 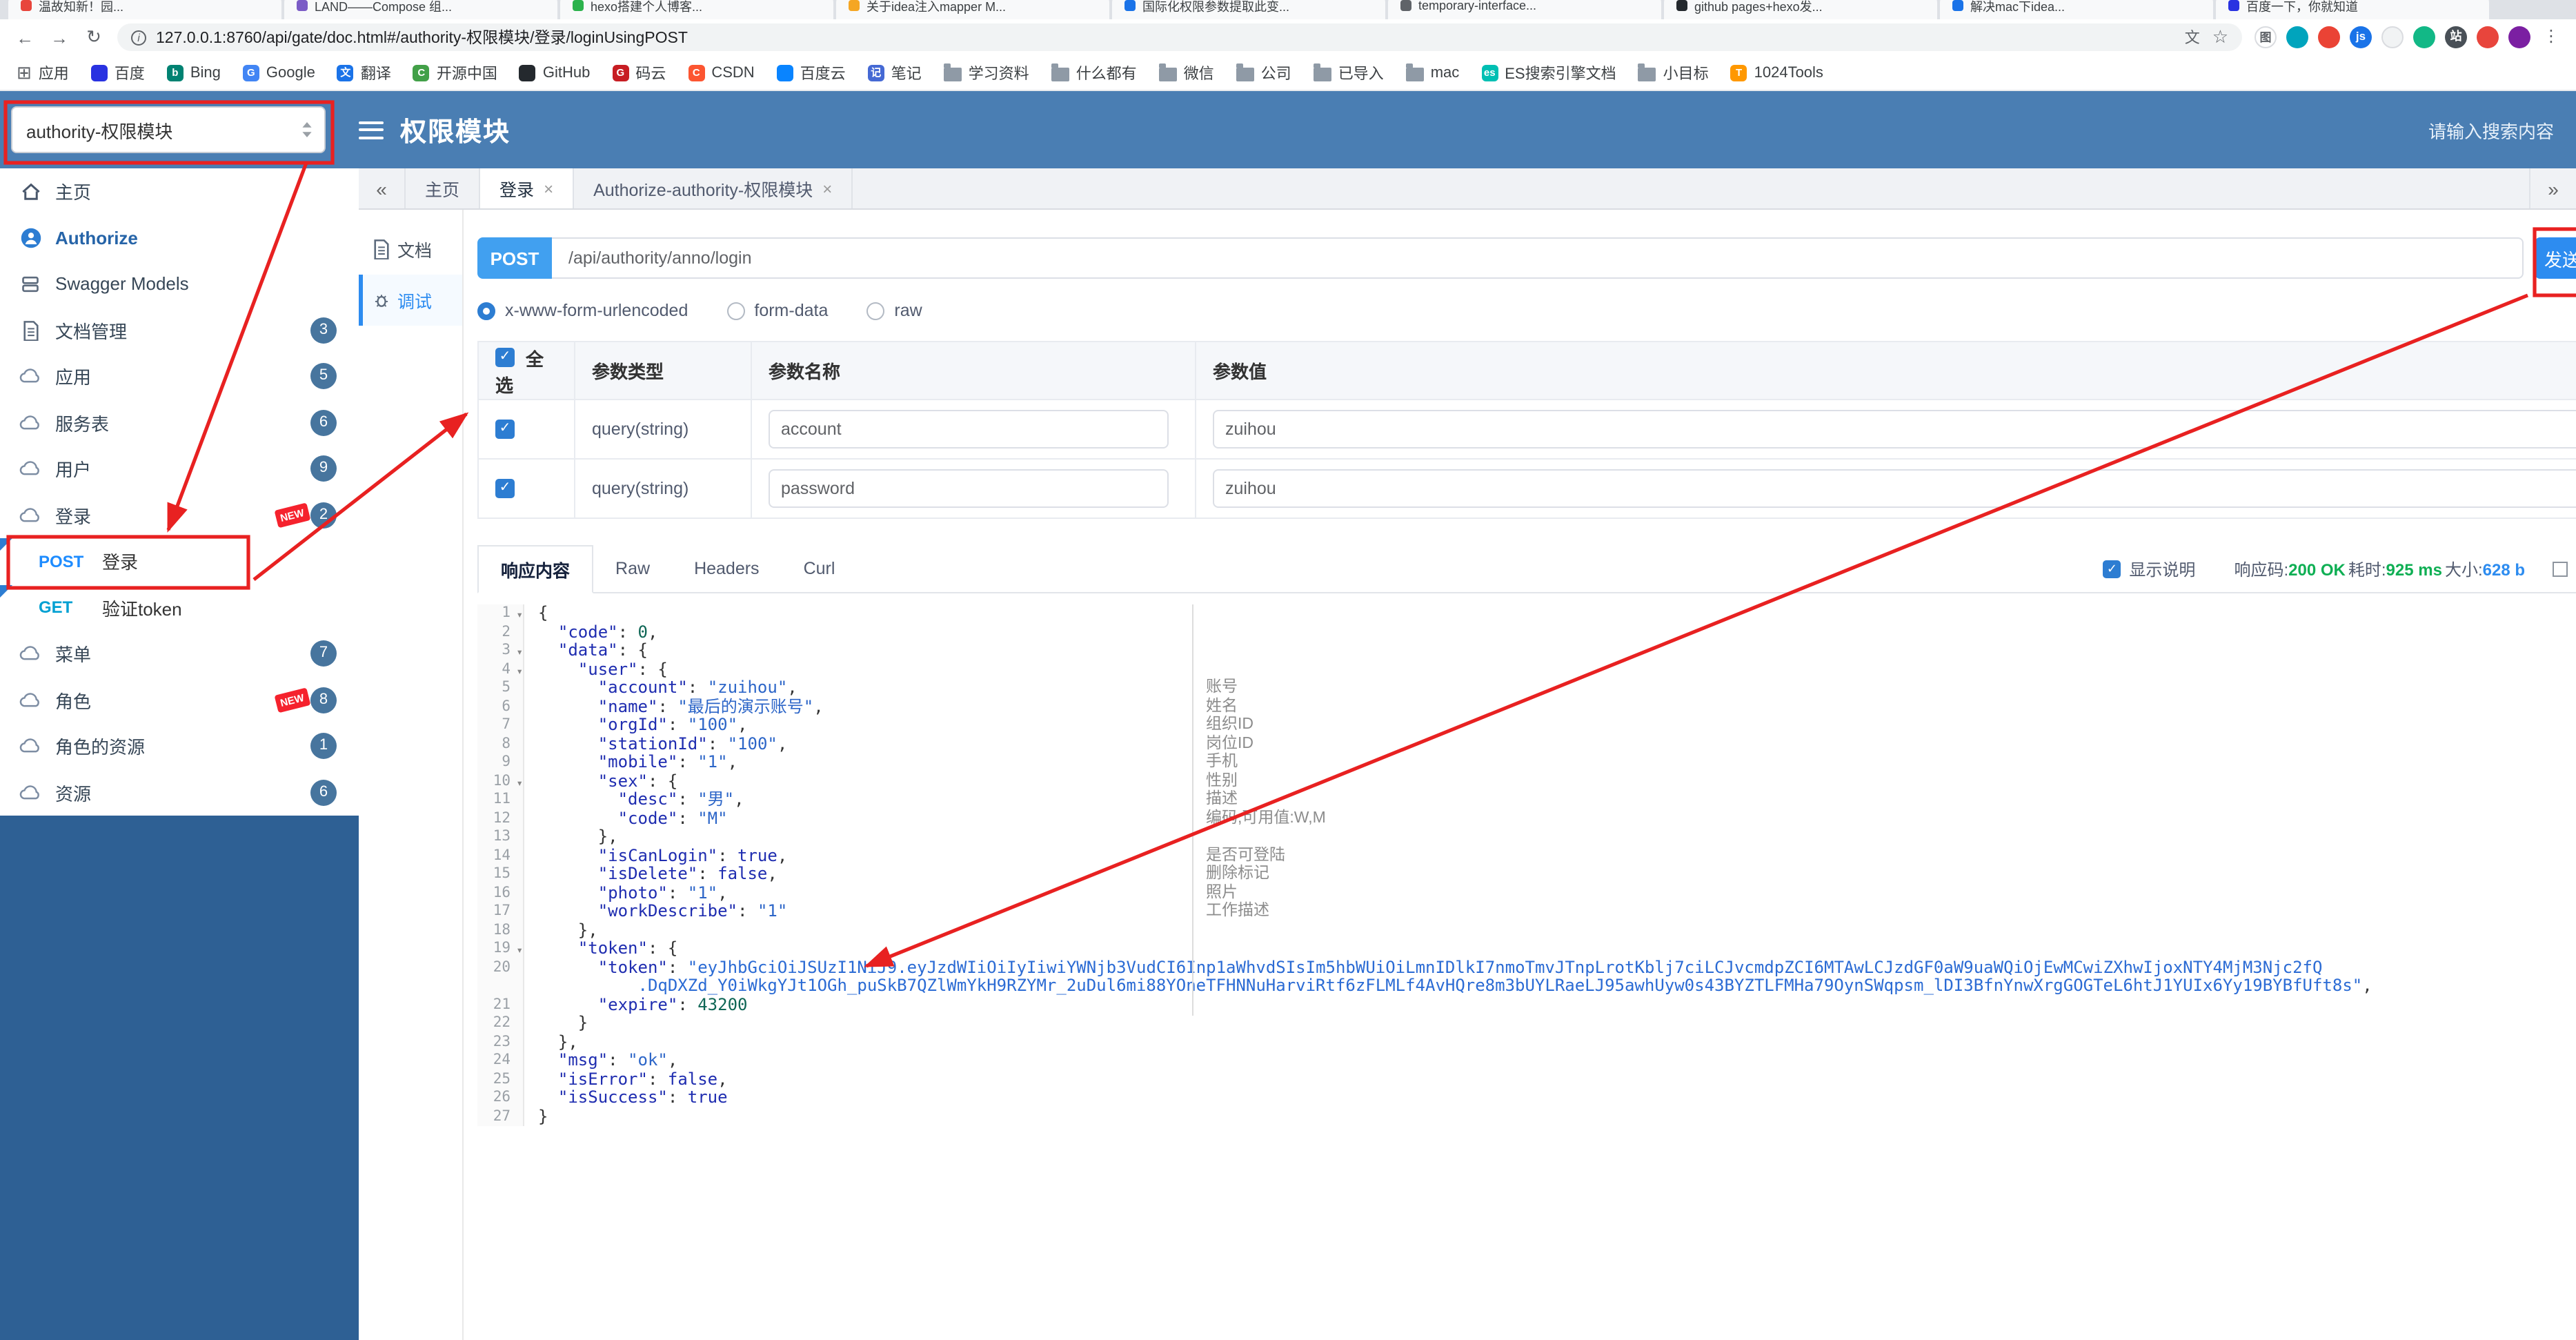 I want to click on profile-avatar, so click(x=2519, y=37).